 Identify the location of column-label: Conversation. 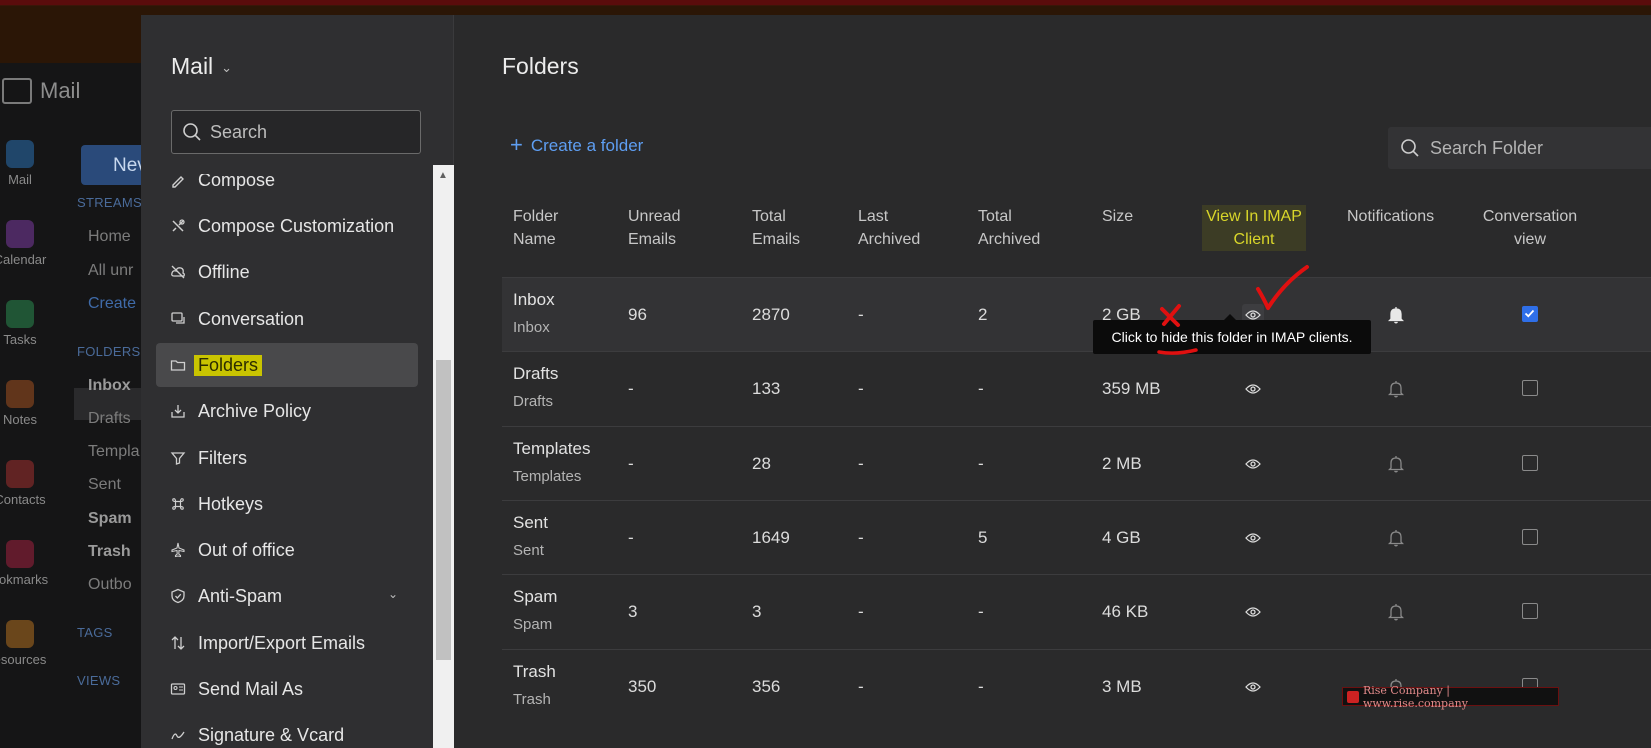
(1530, 216).